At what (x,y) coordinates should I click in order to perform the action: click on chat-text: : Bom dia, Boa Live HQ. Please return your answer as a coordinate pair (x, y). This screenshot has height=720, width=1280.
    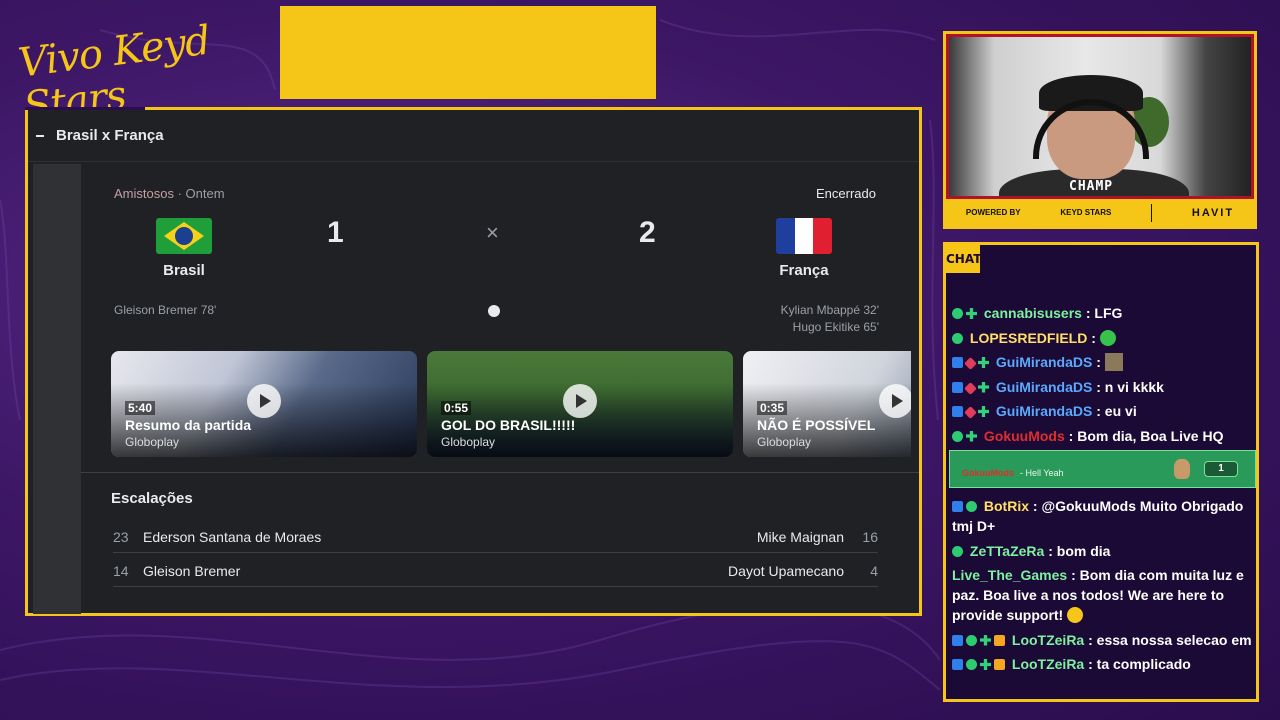
    Looking at the image, I should click on (1146, 435).